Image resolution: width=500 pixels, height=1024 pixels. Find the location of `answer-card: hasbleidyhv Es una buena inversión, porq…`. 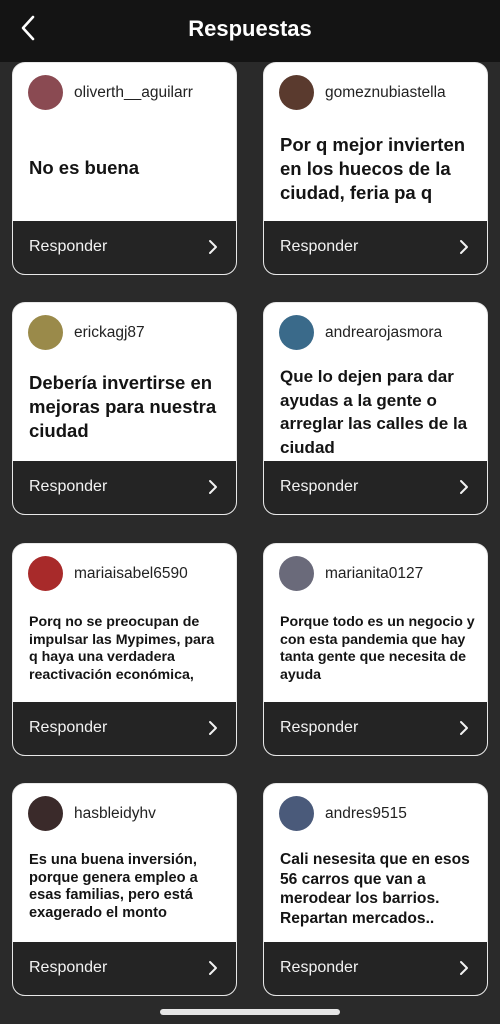

answer-card: hasbleidyhv Es una buena inversión, porq… is located at coordinates (124, 889).